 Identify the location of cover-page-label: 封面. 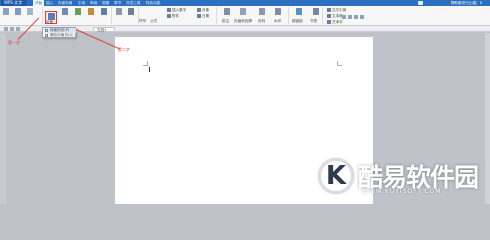
(50, 22).